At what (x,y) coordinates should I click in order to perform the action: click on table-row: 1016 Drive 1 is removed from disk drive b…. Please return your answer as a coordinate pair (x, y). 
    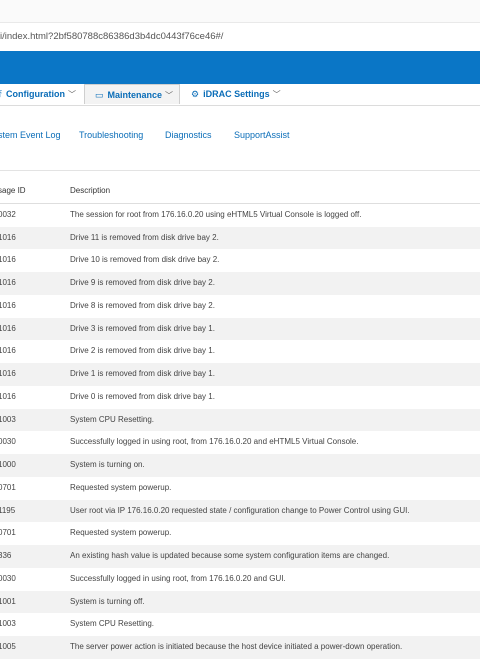
    Looking at the image, I should click on (240, 374).